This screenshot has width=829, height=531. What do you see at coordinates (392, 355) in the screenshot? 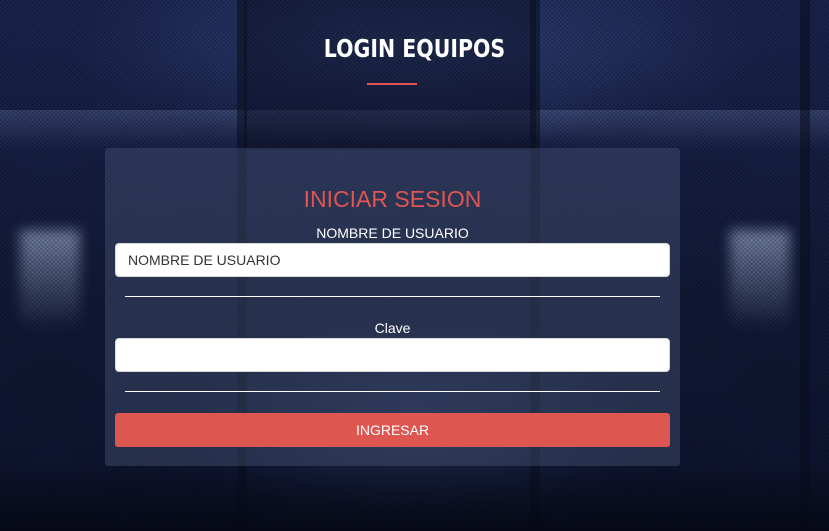
I see `password-input` at bounding box center [392, 355].